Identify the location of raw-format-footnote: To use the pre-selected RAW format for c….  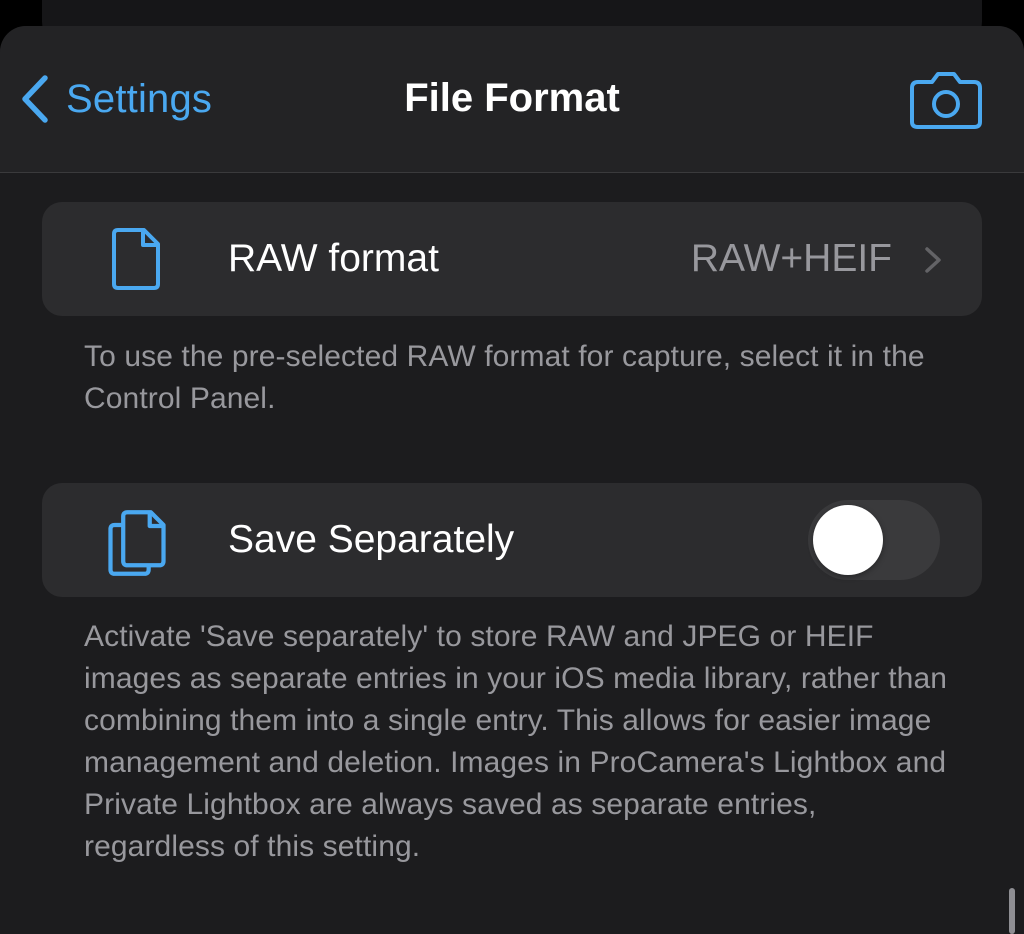
(504, 377).